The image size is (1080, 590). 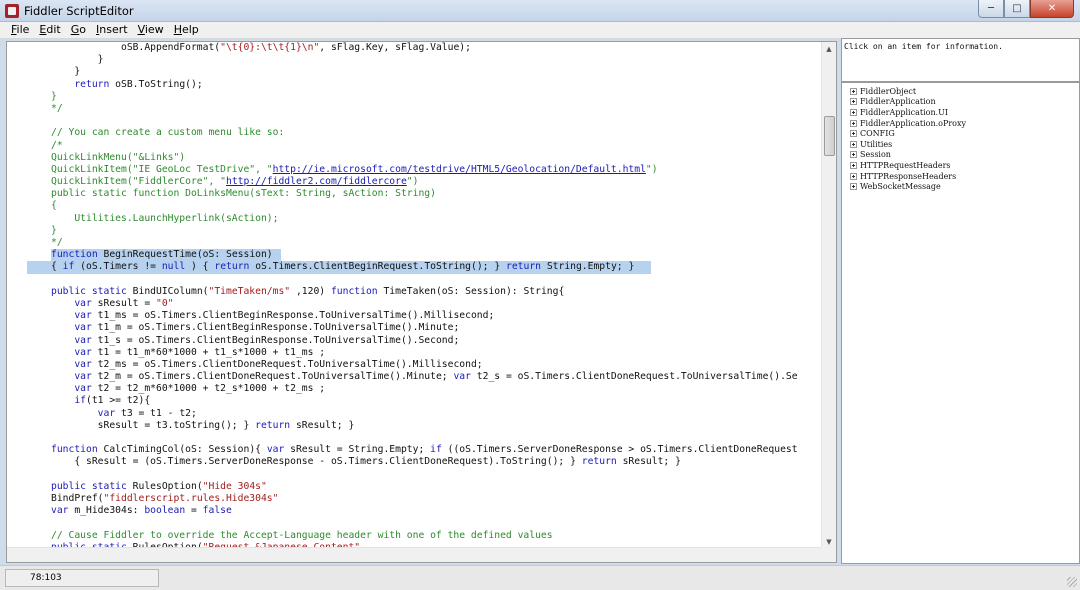 I want to click on menu-item-file: File, so click(x=20, y=30).